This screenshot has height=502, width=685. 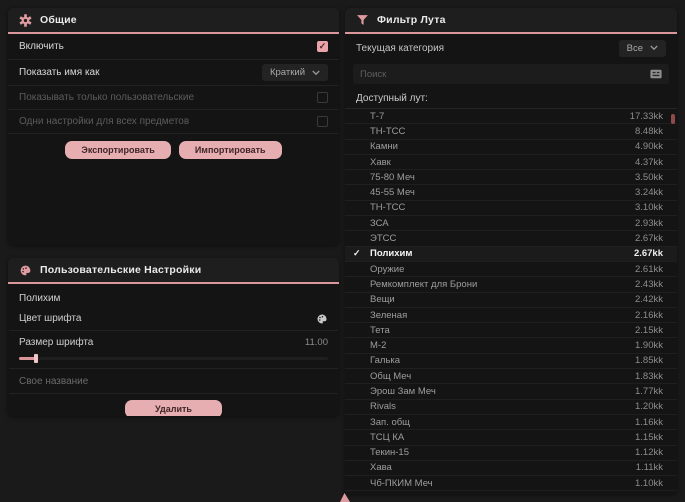 I want to click on loot-item-check: ✓, so click(x=357, y=253).